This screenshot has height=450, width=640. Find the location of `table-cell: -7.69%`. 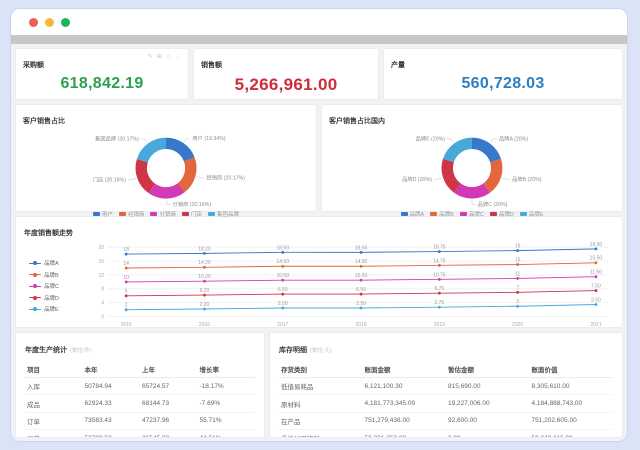

table-cell: -7.69% is located at coordinates (226, 403).